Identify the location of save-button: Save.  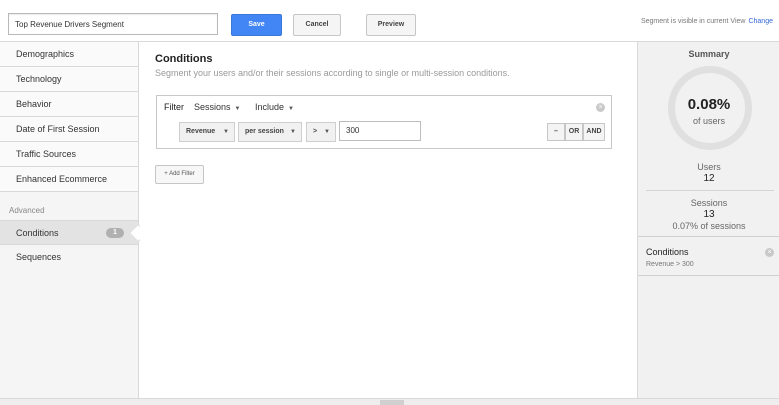
(256, 25).